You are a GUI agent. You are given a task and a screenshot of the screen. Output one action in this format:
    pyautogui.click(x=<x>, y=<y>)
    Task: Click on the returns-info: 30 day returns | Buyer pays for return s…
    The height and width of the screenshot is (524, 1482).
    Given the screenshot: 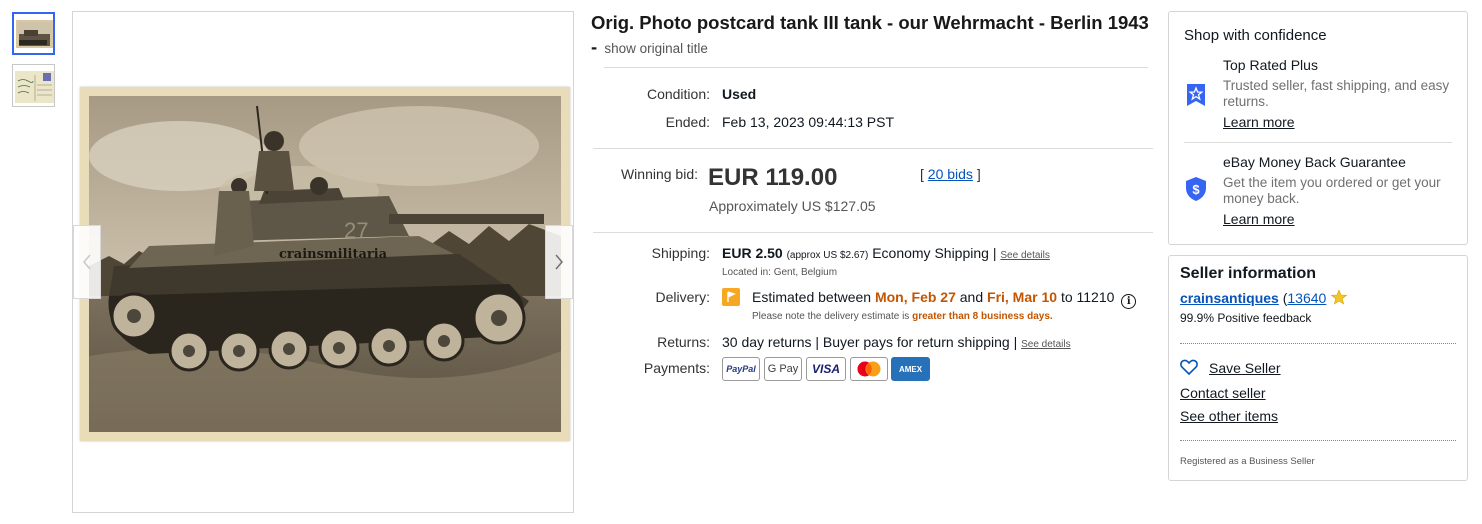 What is the action you would take?
    pyautogui.click(x=896, y=342)
    